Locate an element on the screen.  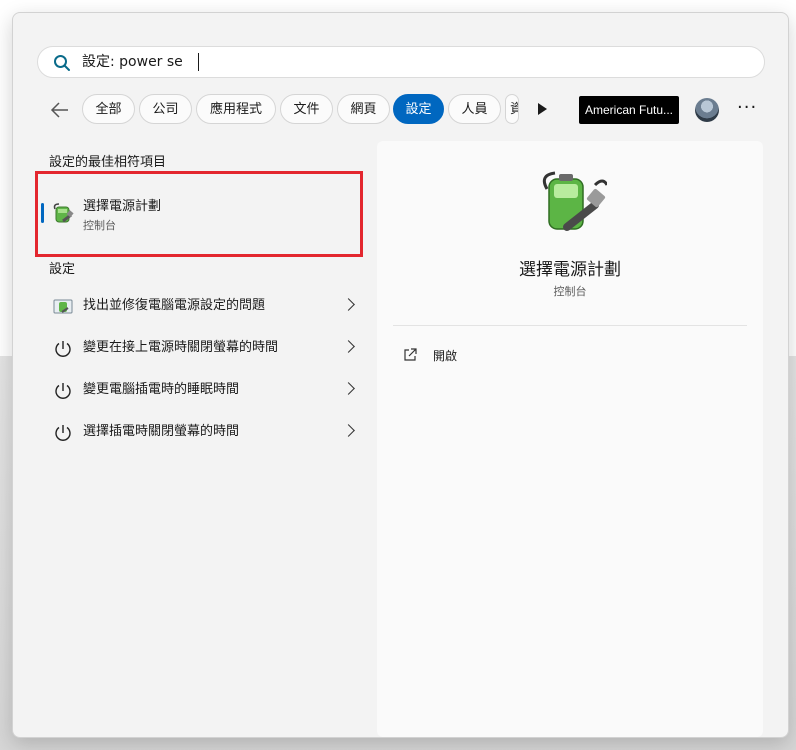
troubleshoot-icon is located at coordinates (63, 306).